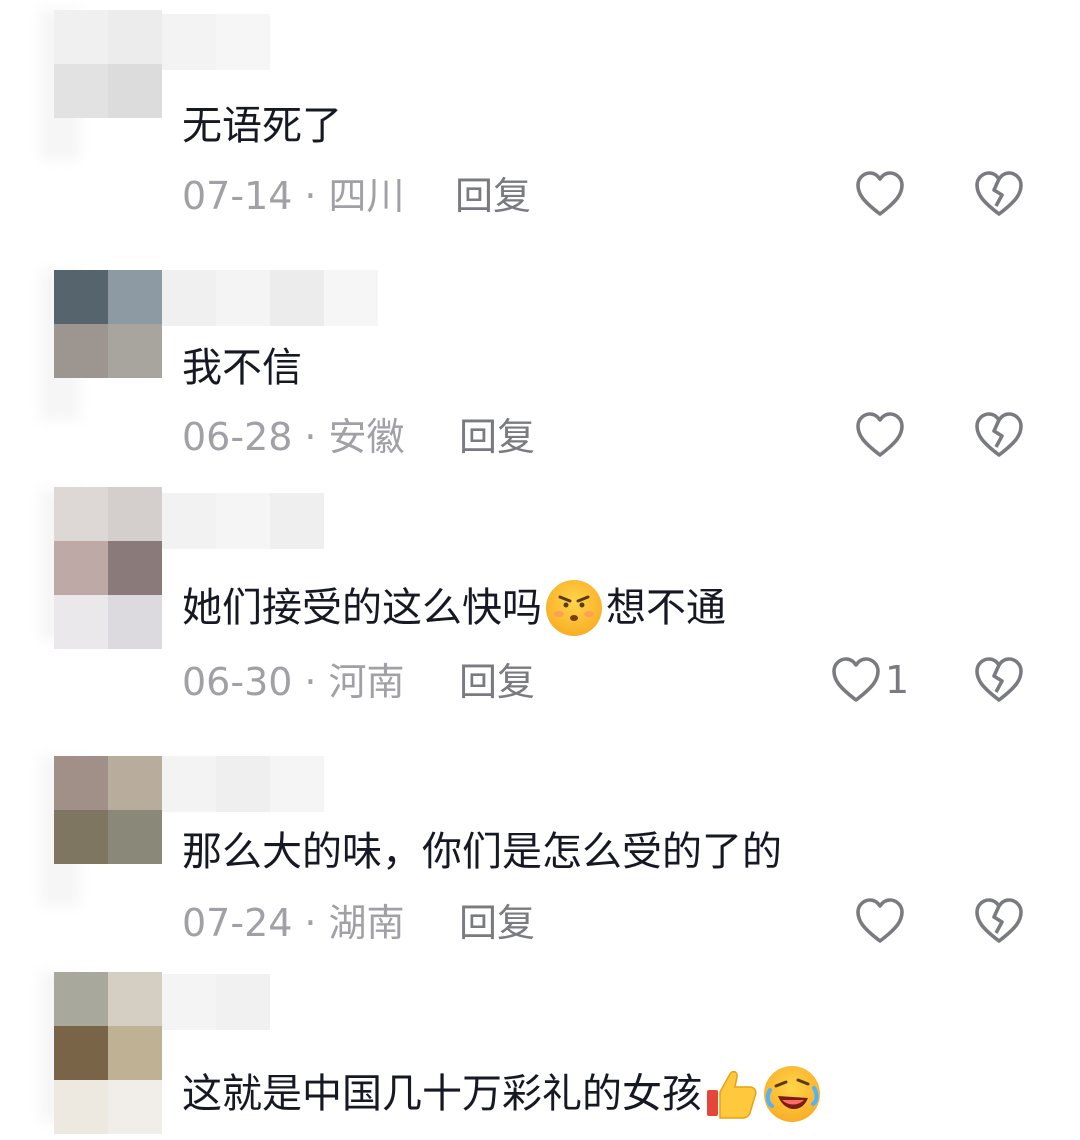 The height and width of the screenshot is (1140, 1080). Describe the element at coordinates (237, 682) in the screenshot. I see `comment-date: 06-30` at that location.